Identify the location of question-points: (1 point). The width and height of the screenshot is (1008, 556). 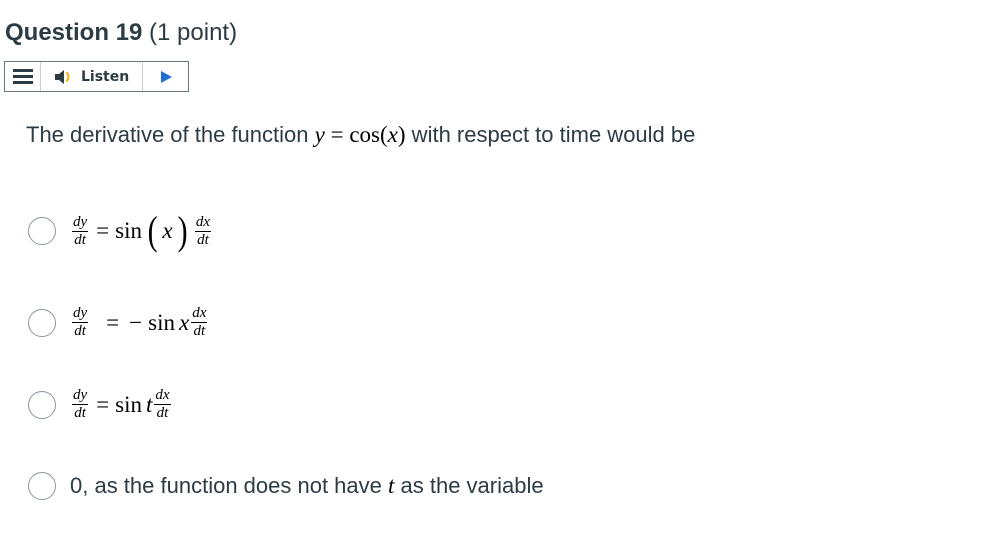
(193, 32).